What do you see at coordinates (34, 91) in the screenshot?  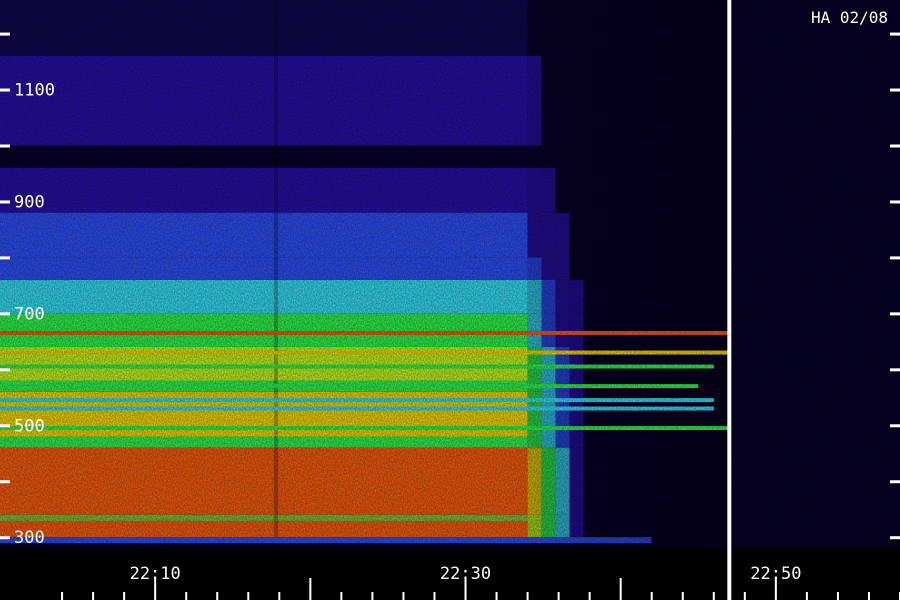 I see `y-tick-label: 1100` at bounding box center [34, 91].